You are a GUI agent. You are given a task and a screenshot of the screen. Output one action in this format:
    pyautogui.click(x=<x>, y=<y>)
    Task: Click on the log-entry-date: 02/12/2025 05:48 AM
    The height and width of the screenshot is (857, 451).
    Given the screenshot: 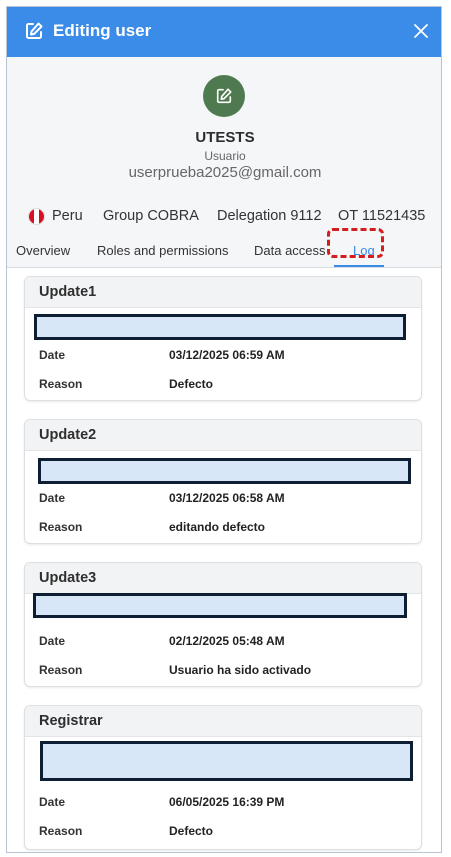 What is the action you would take?
    pyautogui.click(x=227, y=641)
    